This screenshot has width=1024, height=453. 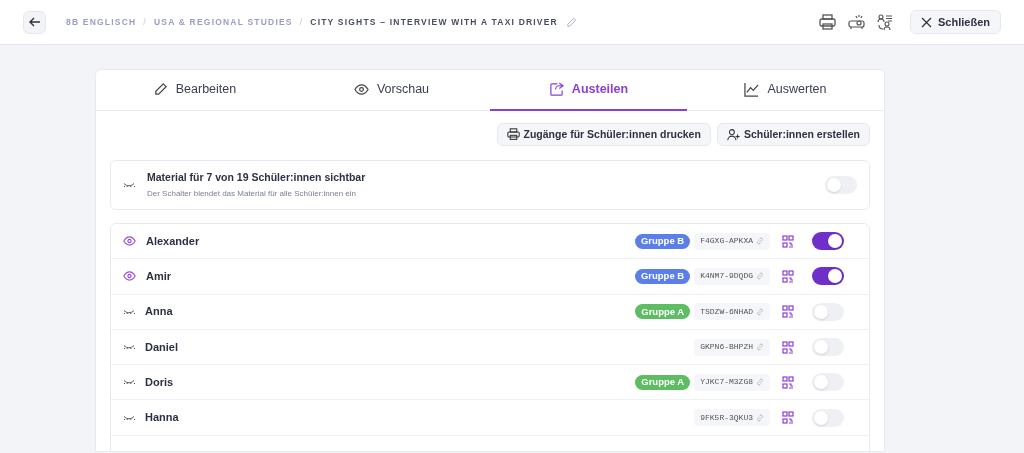 What do you see at coordinates (733, 134) in the screenshot?
I see `add-user-icon` at bounding box center [733, 134].